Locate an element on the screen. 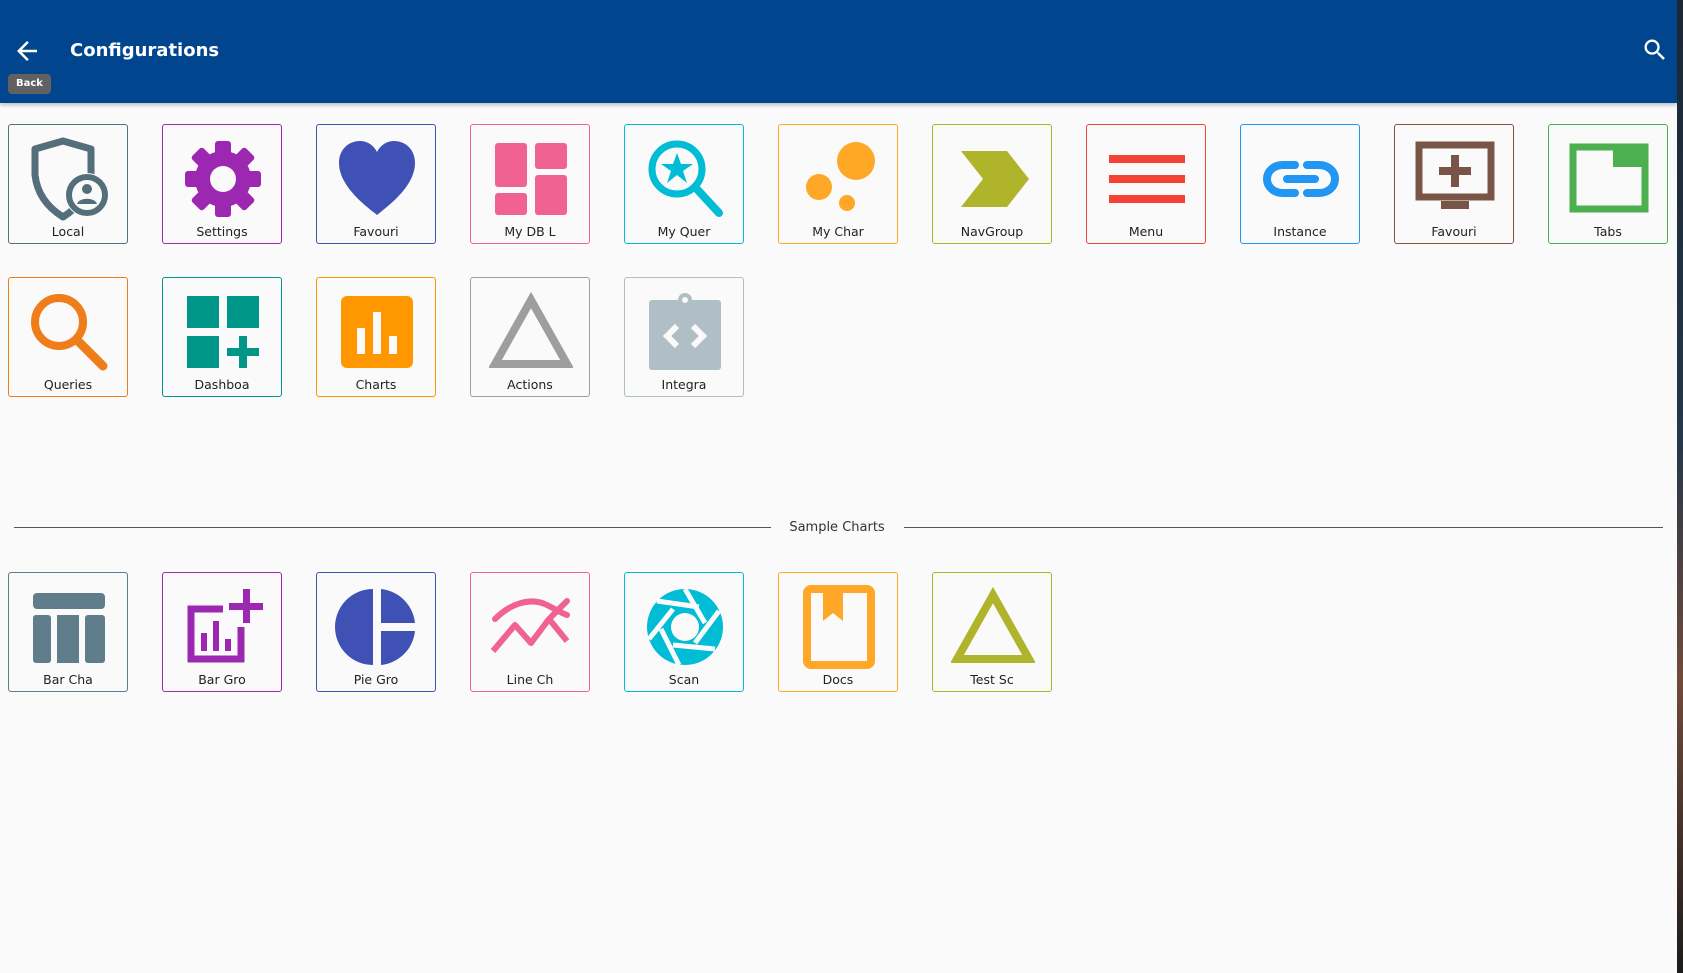 The width and height of the screenshot is (1683, 973). tile-label: Settings is located at coordinates (222, 231).